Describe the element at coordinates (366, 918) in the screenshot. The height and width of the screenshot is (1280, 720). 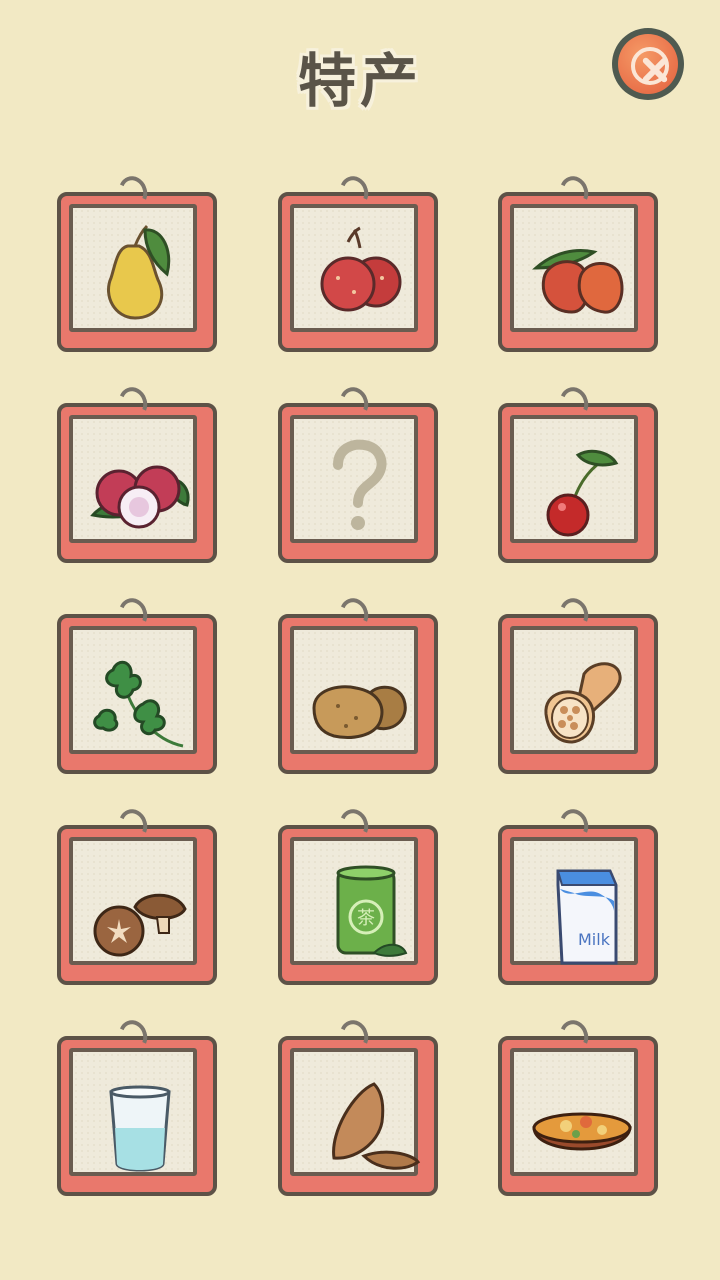
I see `tea-label: 茶` at that location.